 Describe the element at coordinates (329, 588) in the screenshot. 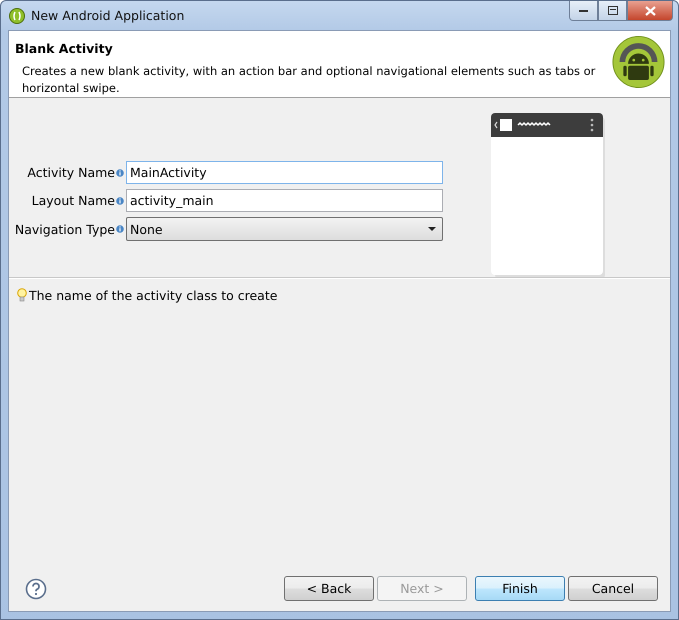

I see `back-button: < Back` at that location.